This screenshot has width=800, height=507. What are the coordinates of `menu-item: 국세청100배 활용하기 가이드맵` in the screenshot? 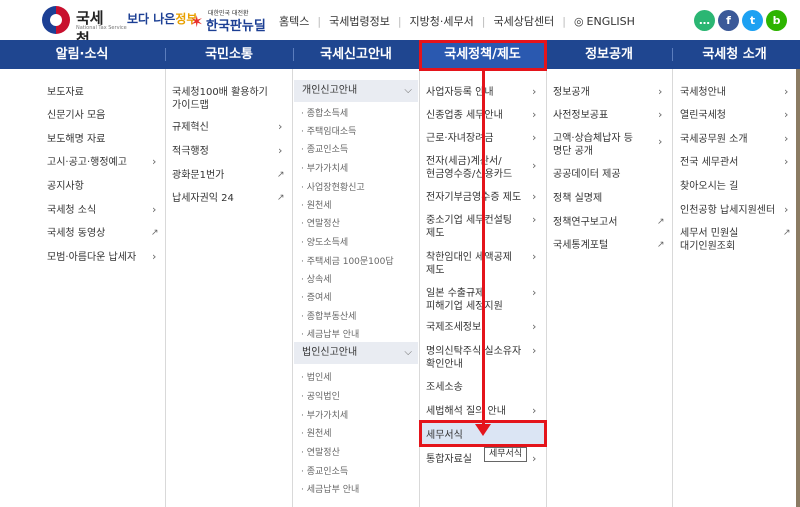 It's located at (228, 99).